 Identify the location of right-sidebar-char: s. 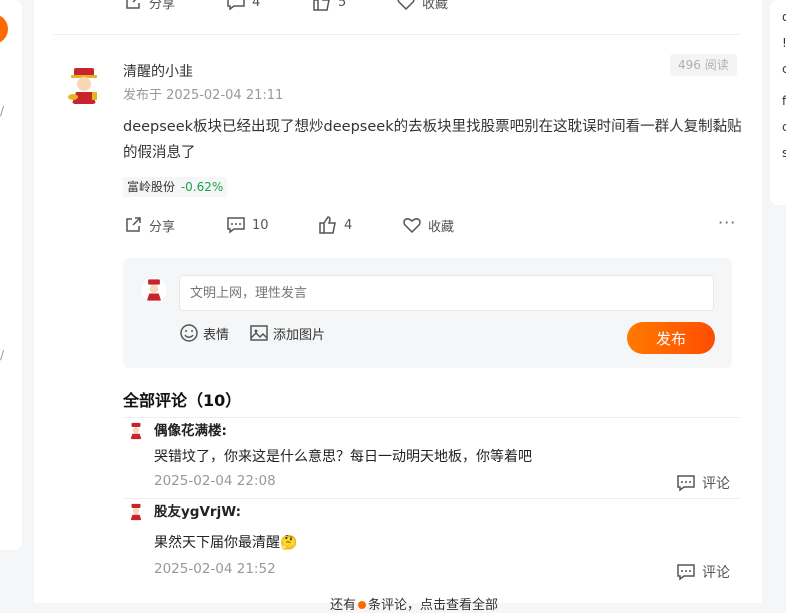
(784, 153).